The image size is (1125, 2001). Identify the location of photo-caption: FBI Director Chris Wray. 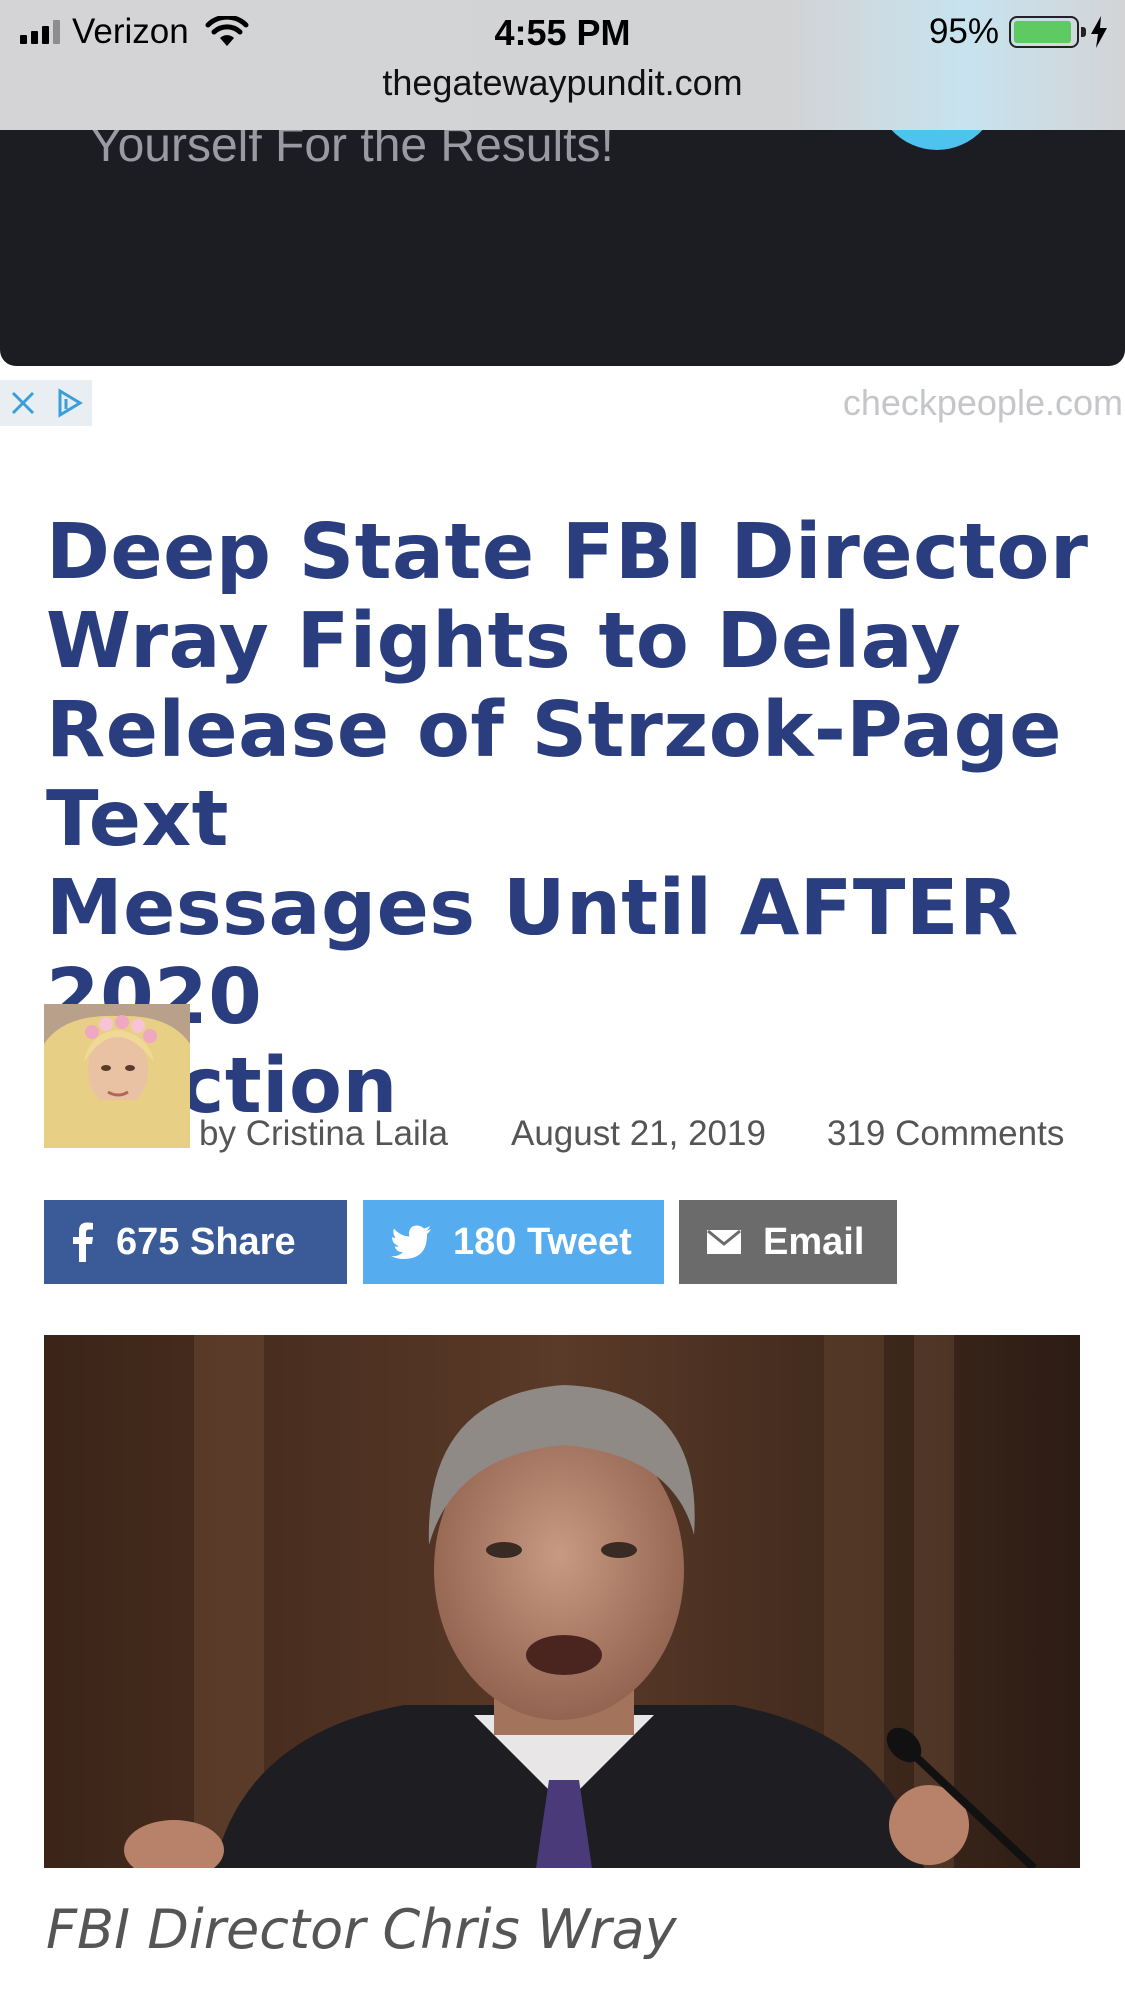
(361, 1929).